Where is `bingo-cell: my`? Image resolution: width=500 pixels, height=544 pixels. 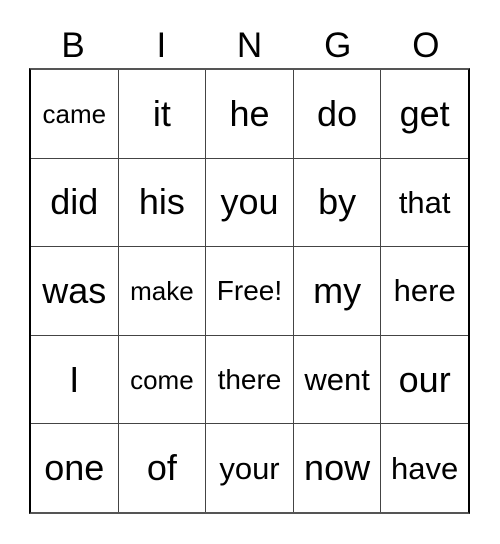
bingo-cell: my is located at coordinates (337, 291).